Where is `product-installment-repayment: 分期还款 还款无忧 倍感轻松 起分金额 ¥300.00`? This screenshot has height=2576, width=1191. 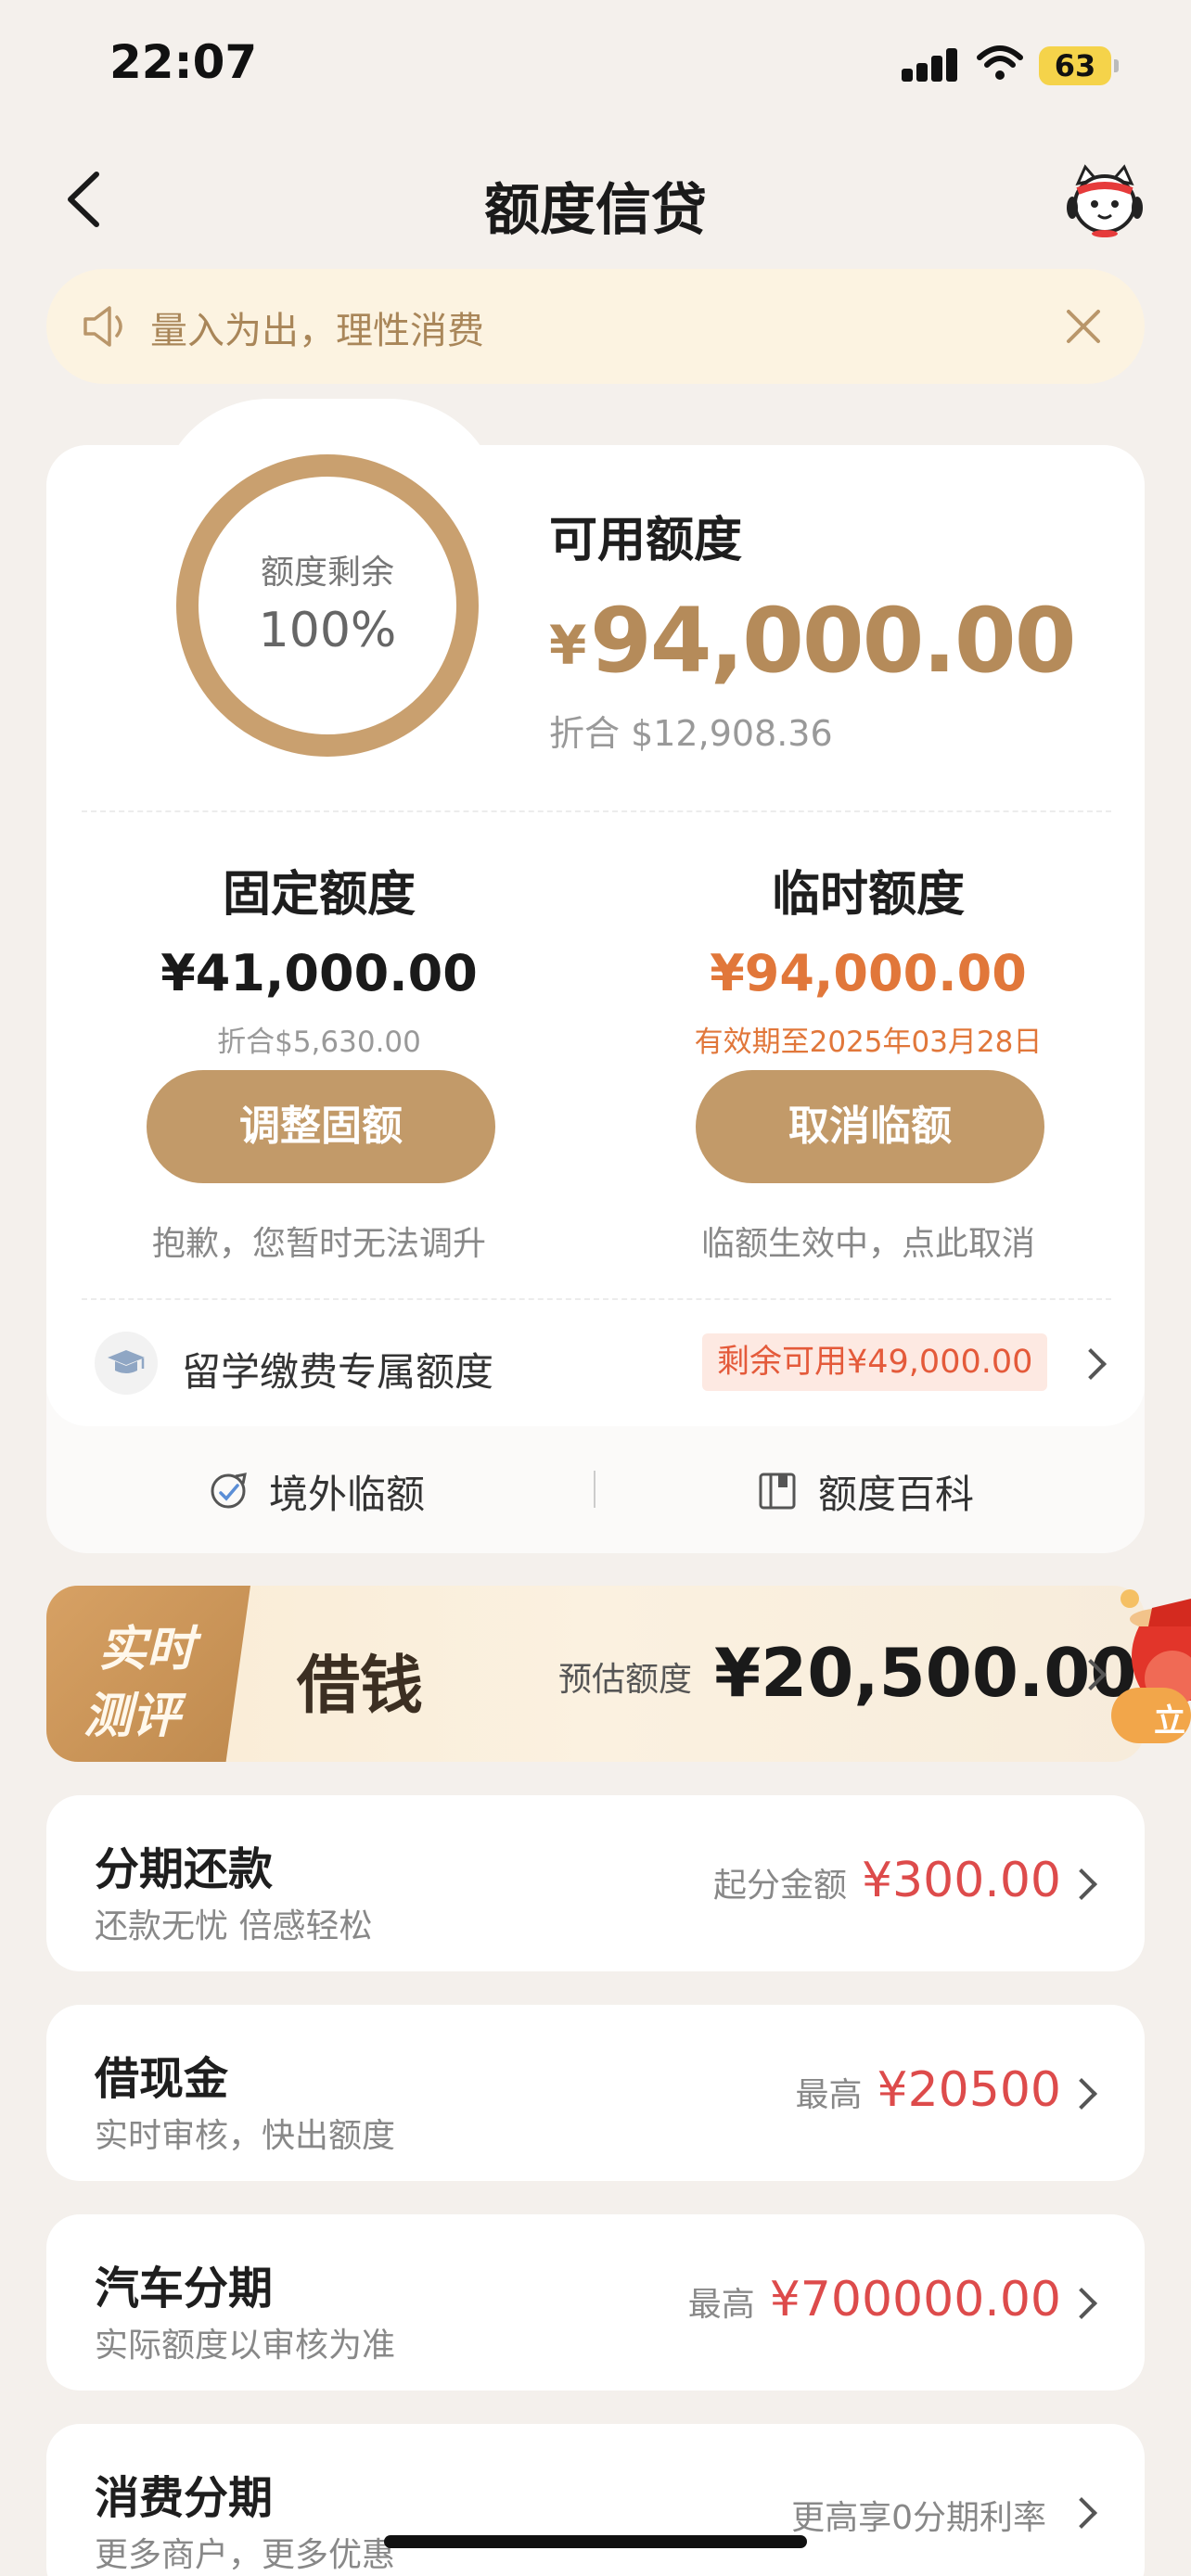 product-installment-repayment: 分期还款 还款无忧 倍感轻松 起分金额 ¥300.00 is located at coordinates (595, 1883).